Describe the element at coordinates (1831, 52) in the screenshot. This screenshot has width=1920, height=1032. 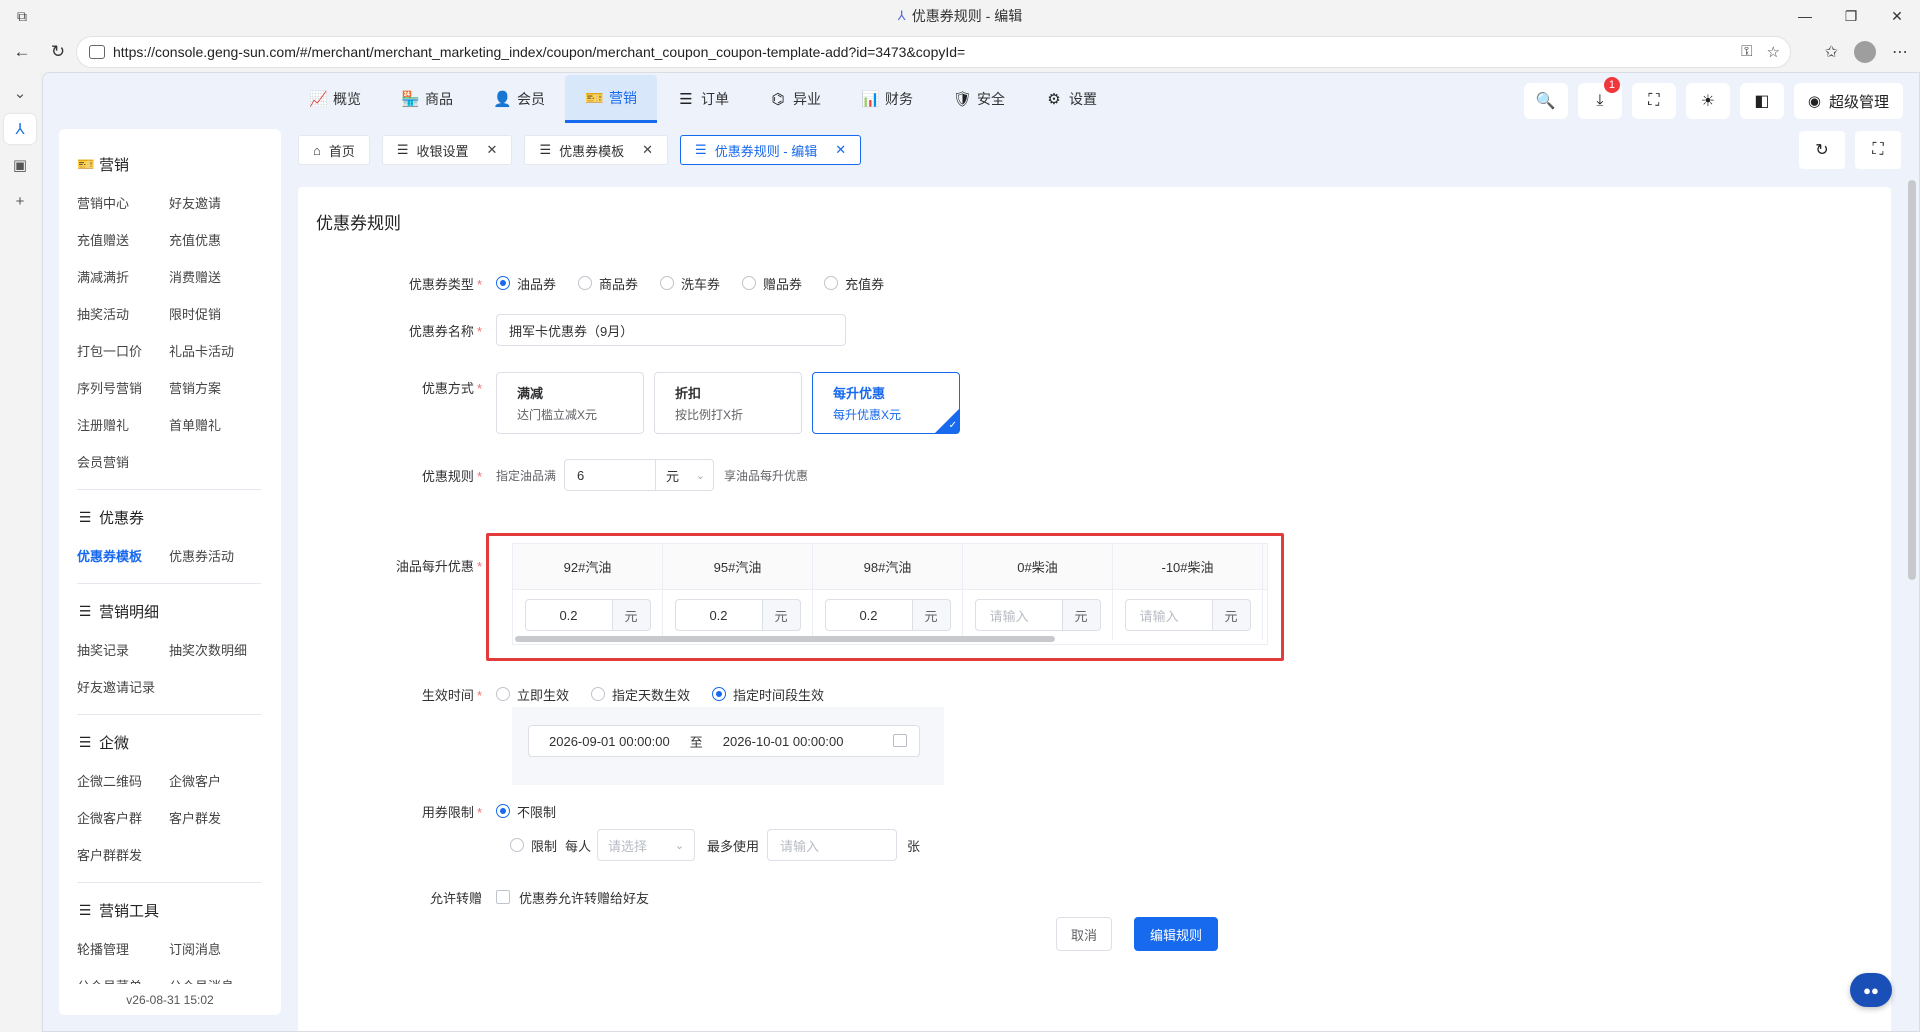
I see `favorites-icon: ✩` at that location.